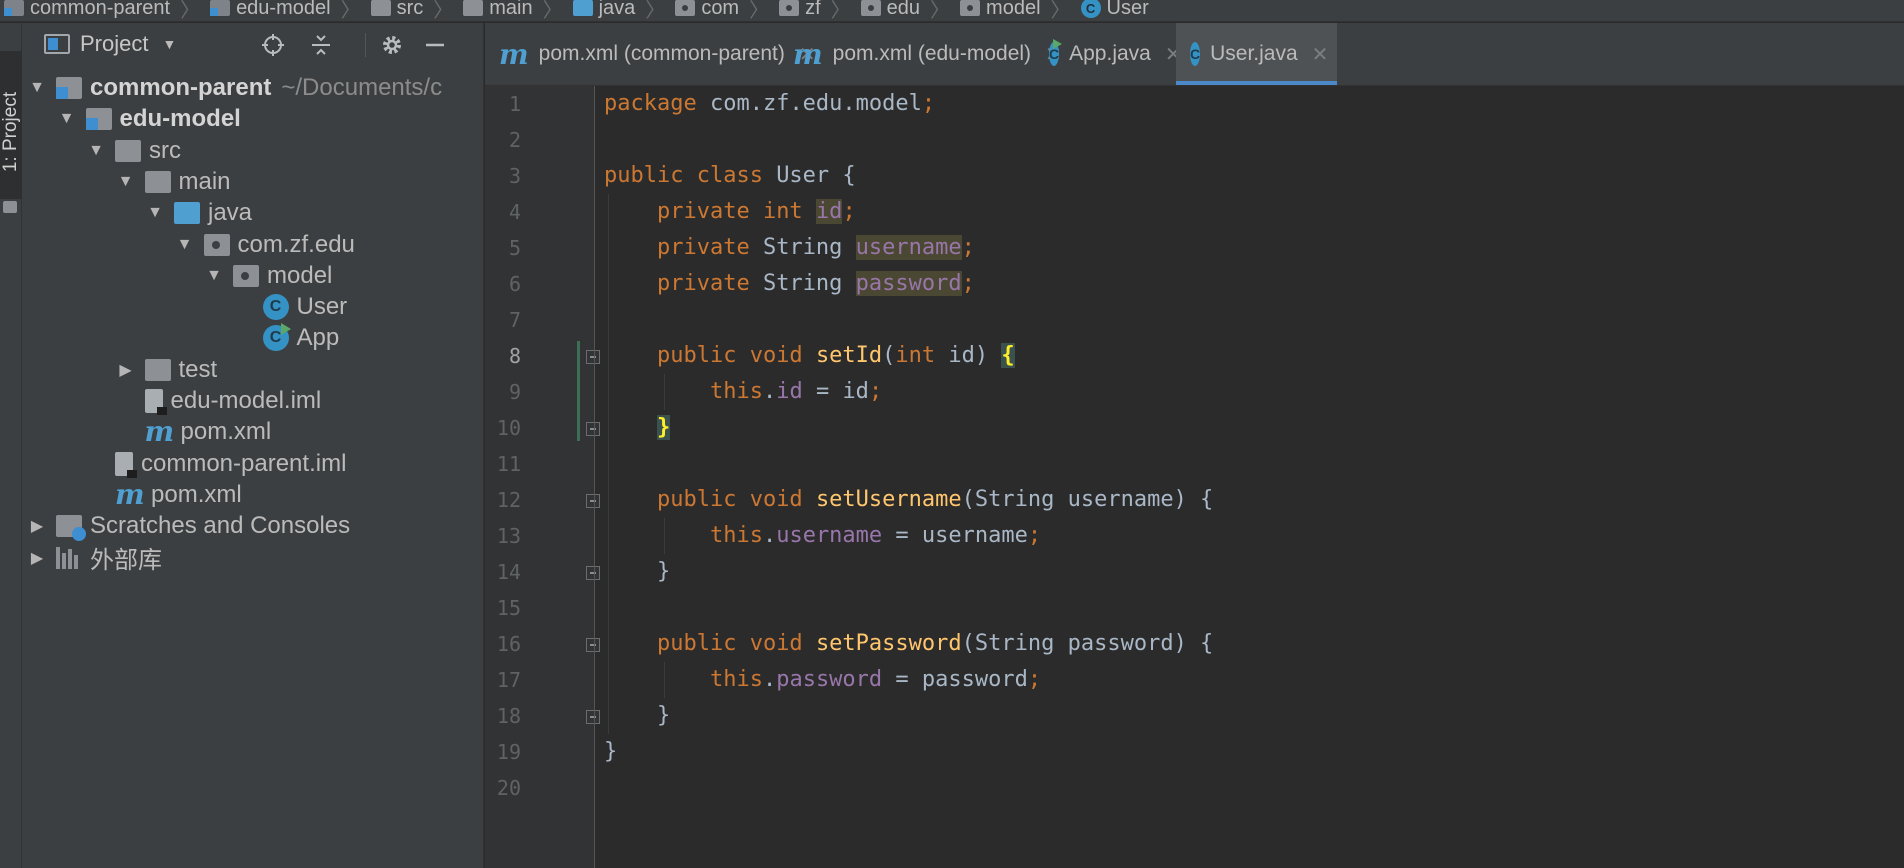 The width and height of the screenshot is (1904, 868). I want to click on tree-item-label: edu-model, so click(180, 119).